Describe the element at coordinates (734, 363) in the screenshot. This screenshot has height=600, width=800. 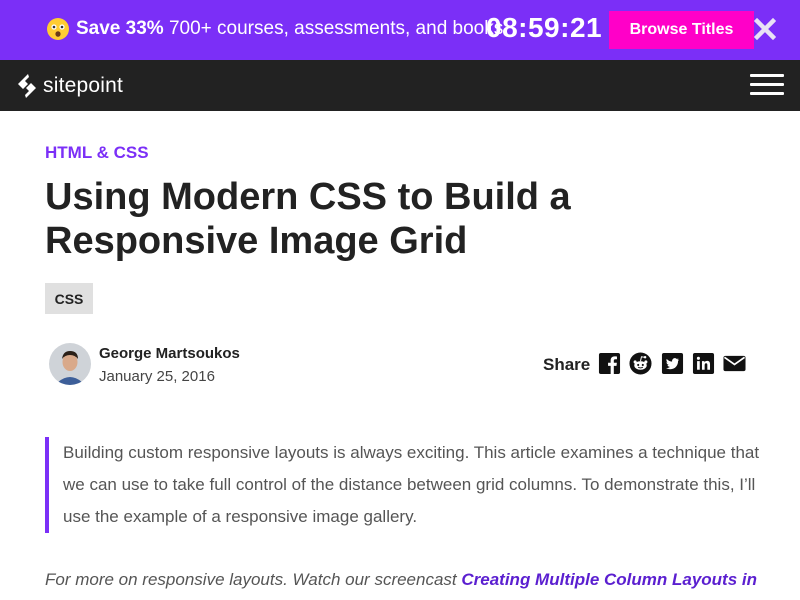
I see `email-icon` at that location.